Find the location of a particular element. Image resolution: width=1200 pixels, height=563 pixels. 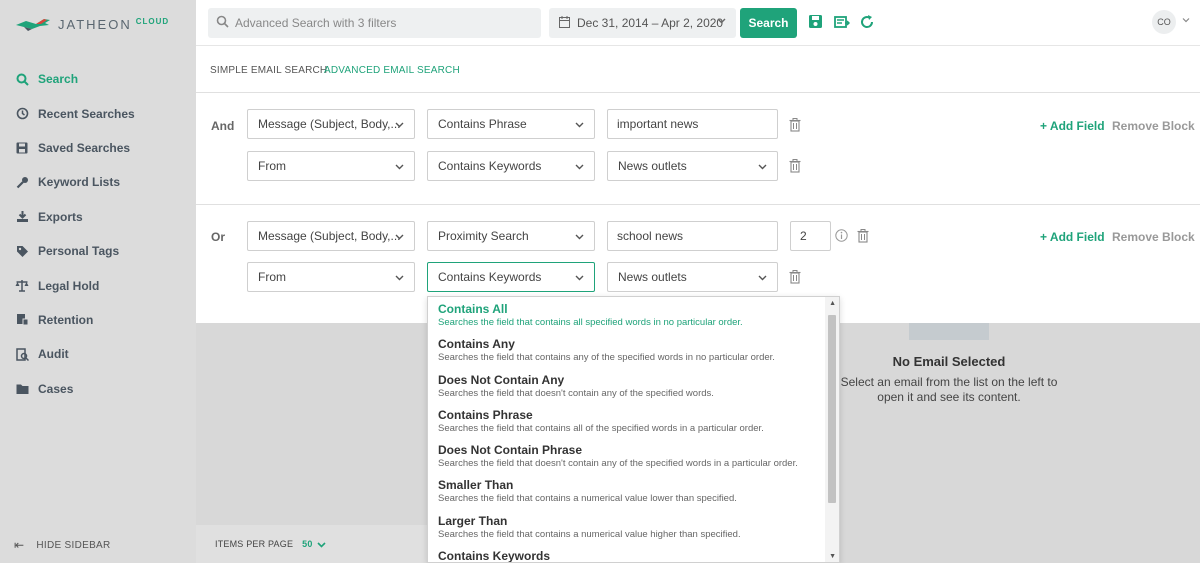

save-search-icon is located at coordinates (816, 22).